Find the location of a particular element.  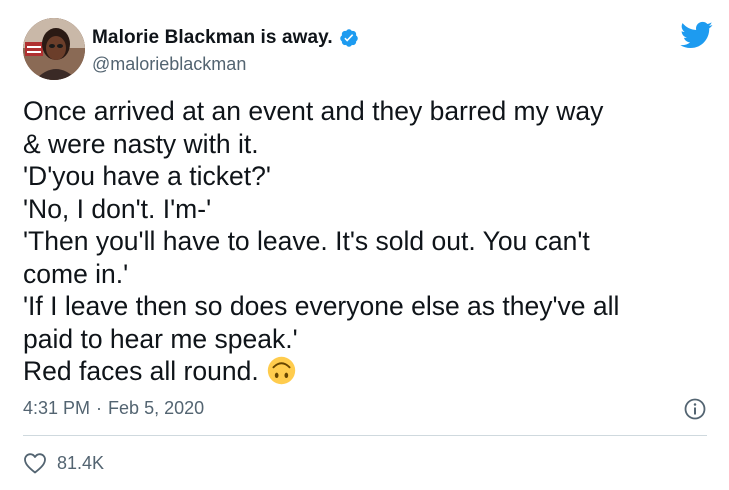

display-name-row: Malorie Blackman is away. is located at coordinates (225, 38).